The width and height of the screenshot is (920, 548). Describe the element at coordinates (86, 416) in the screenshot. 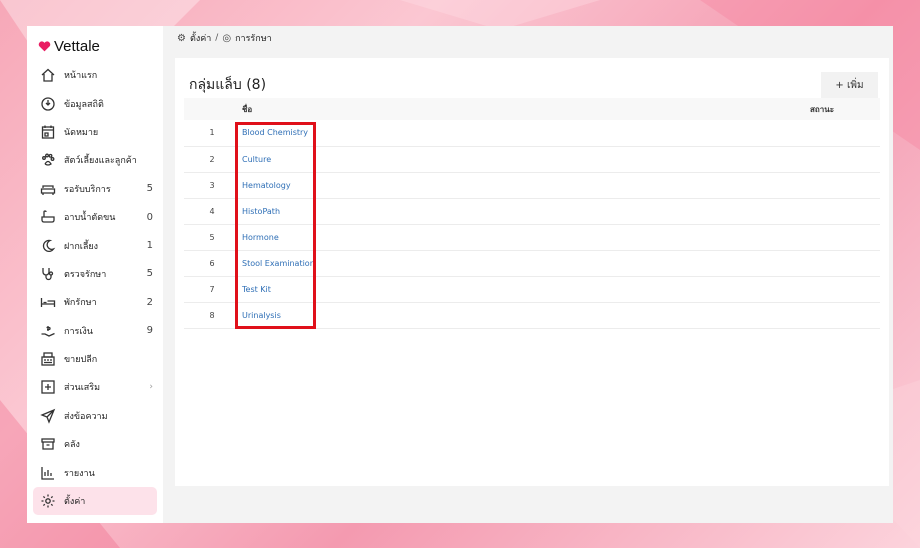

I see `sidebar-item-label: ส่งข้อความ` at that location.